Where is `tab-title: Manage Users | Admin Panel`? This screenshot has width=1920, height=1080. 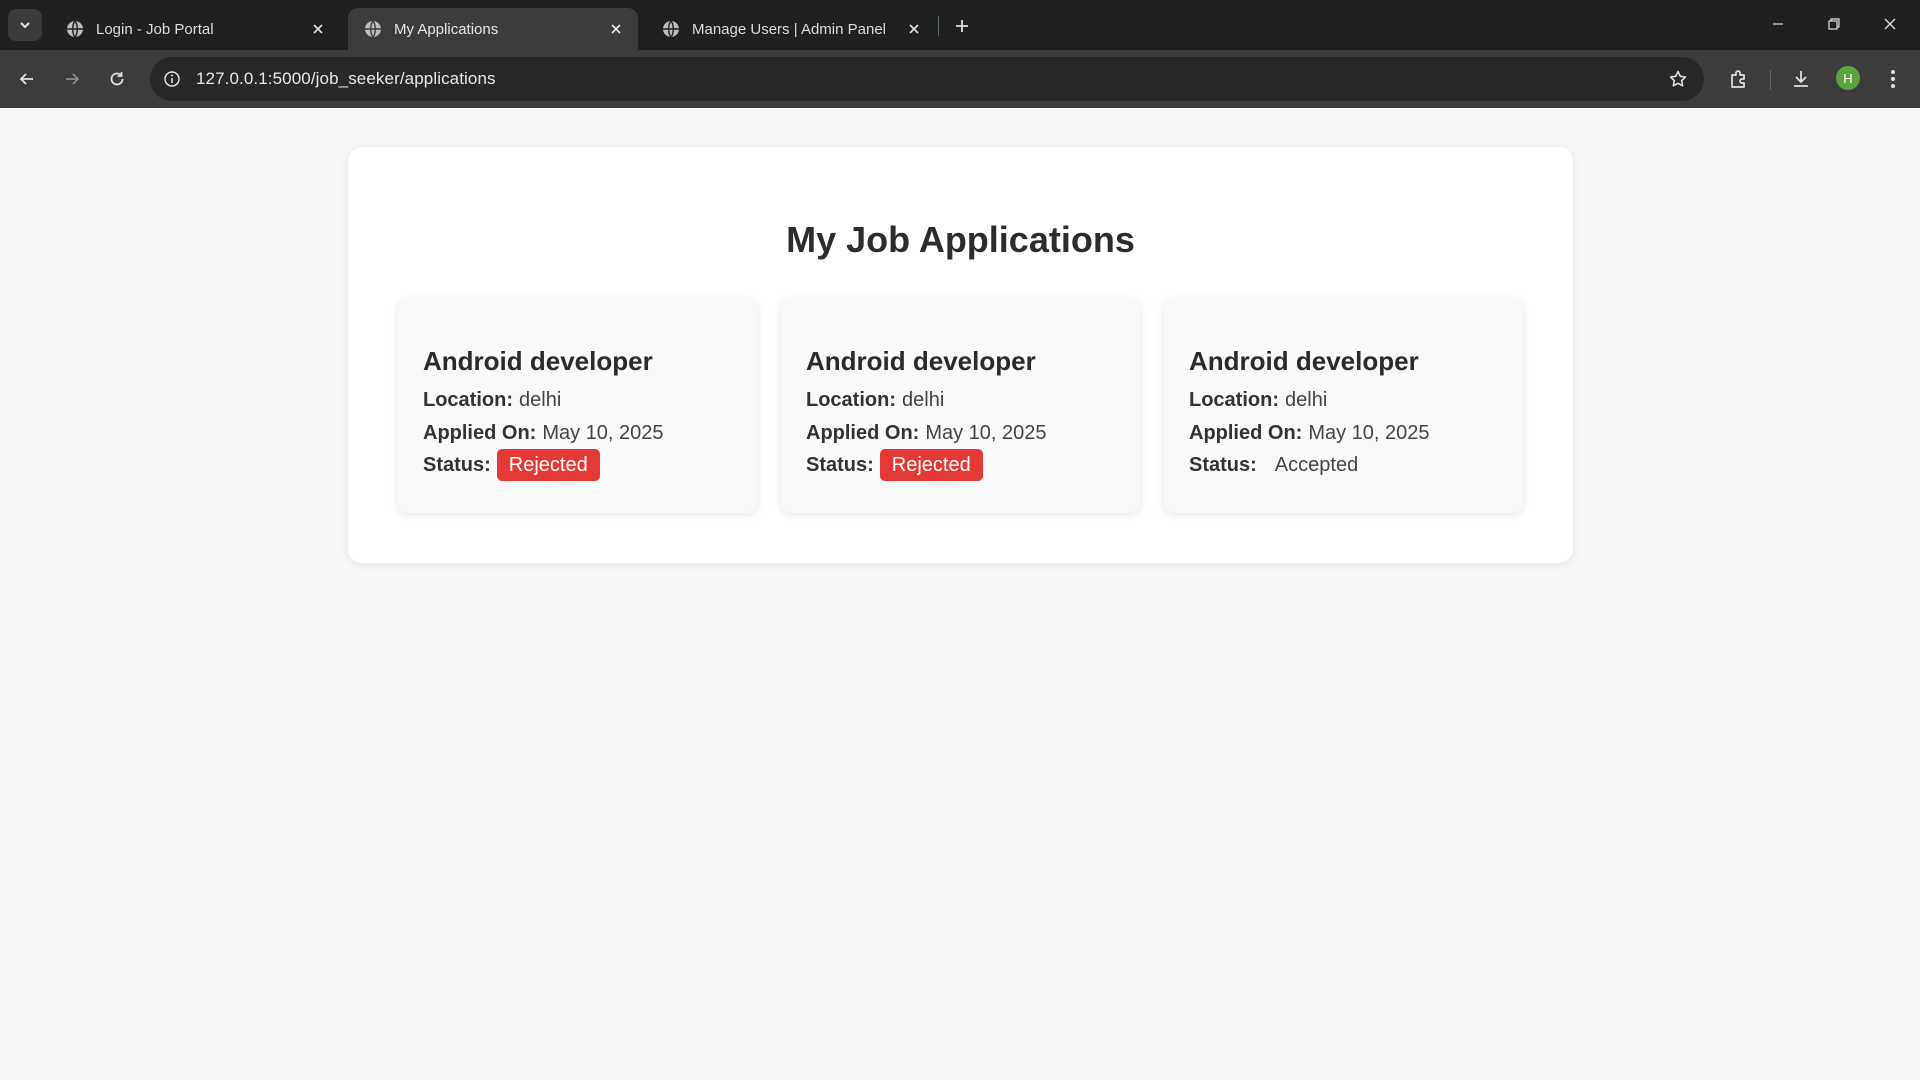 tab-title: Manage Users | Admin Panel is located at coordinates (789, 29).